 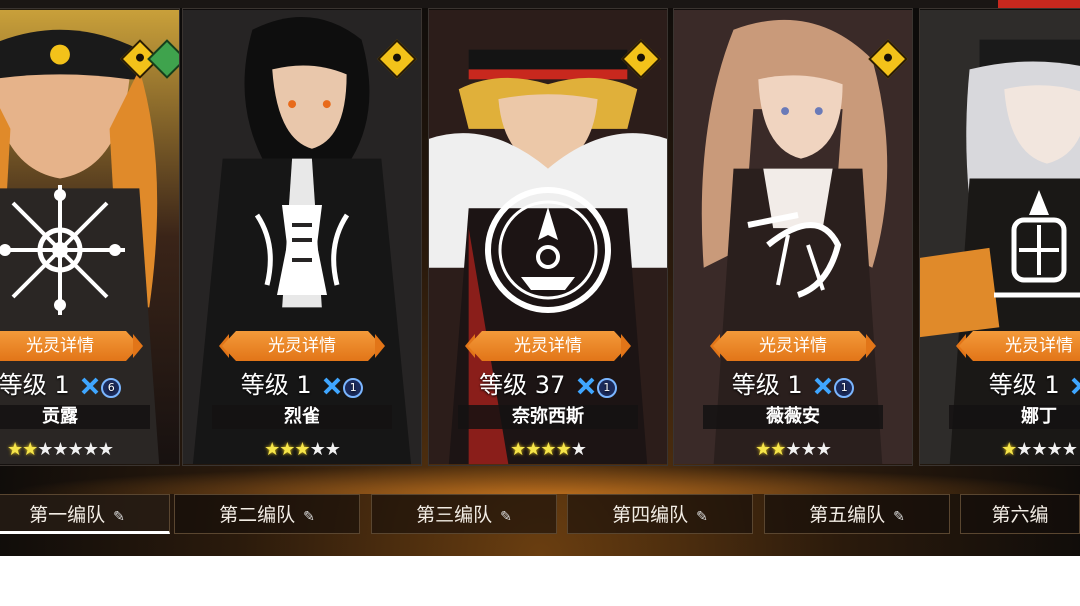 I want to click on tab-team-3: 第三编队 ✎, so click(x=464, y=514).